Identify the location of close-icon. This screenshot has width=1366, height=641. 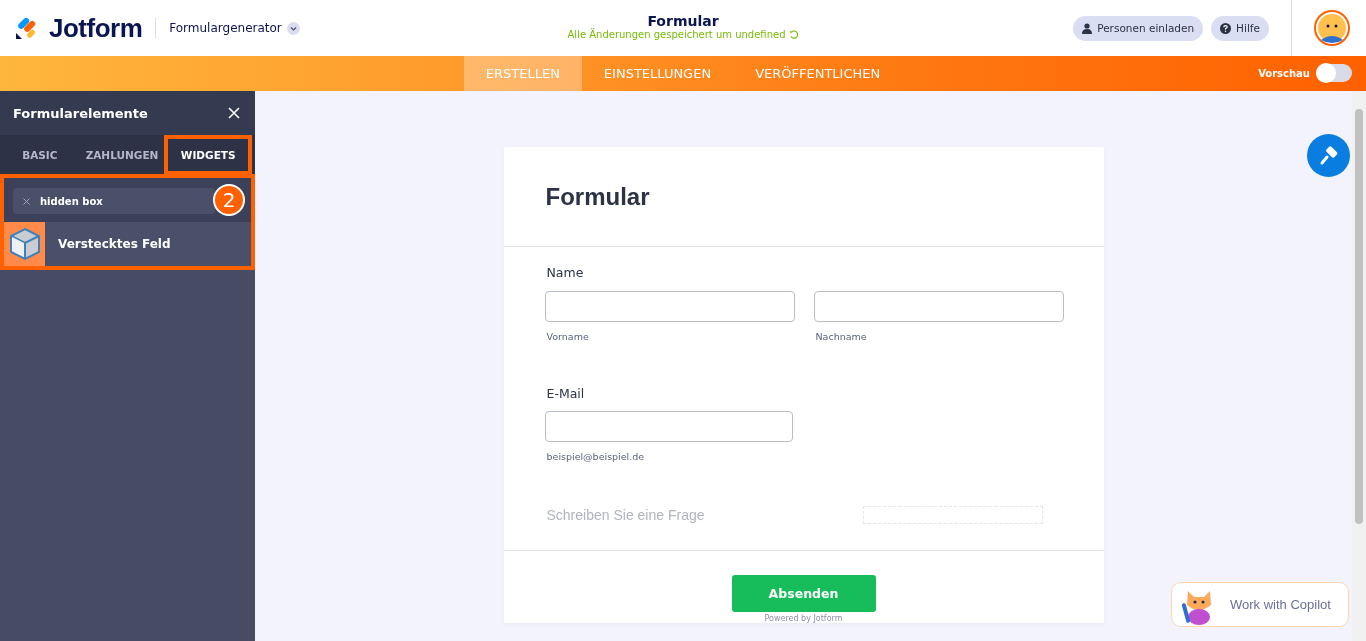
(234, 113).